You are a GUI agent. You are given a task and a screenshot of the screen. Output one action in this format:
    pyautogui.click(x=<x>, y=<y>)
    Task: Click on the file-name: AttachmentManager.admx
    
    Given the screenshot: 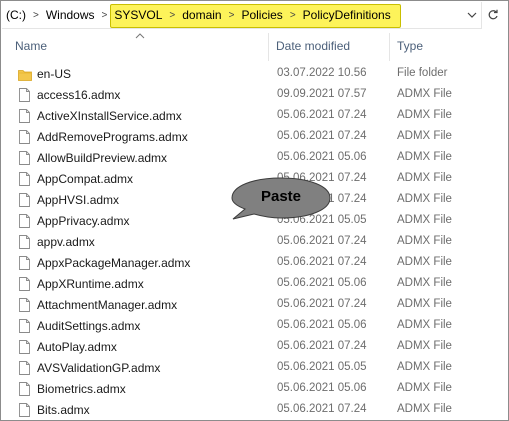 What is the action you would take?
    pyautogui.click(x=107, y=305)
    